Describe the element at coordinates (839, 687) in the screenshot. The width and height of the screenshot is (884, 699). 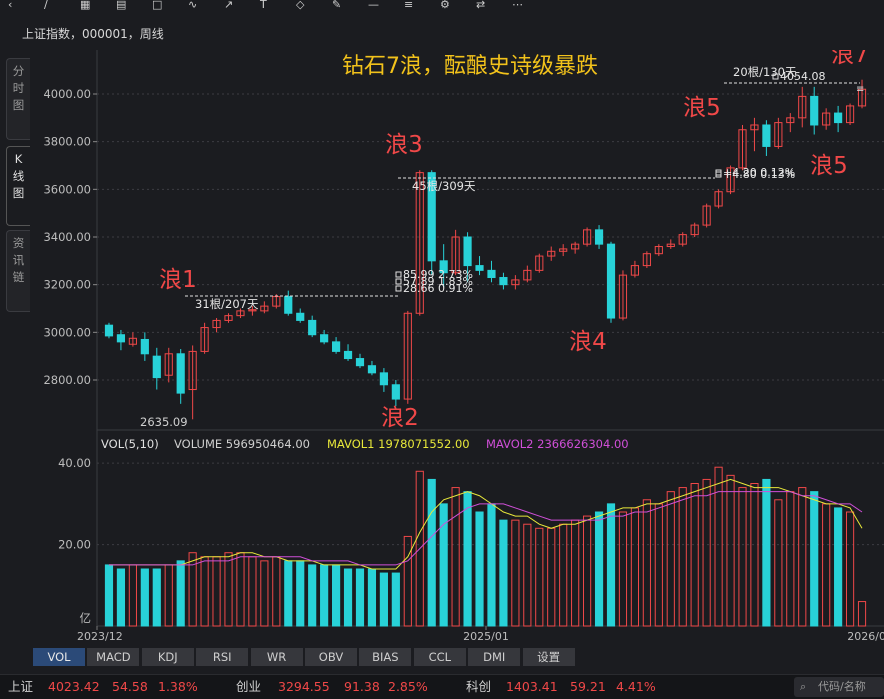
I see `stock-search-input: ⌕ 代码/名称` at that location.